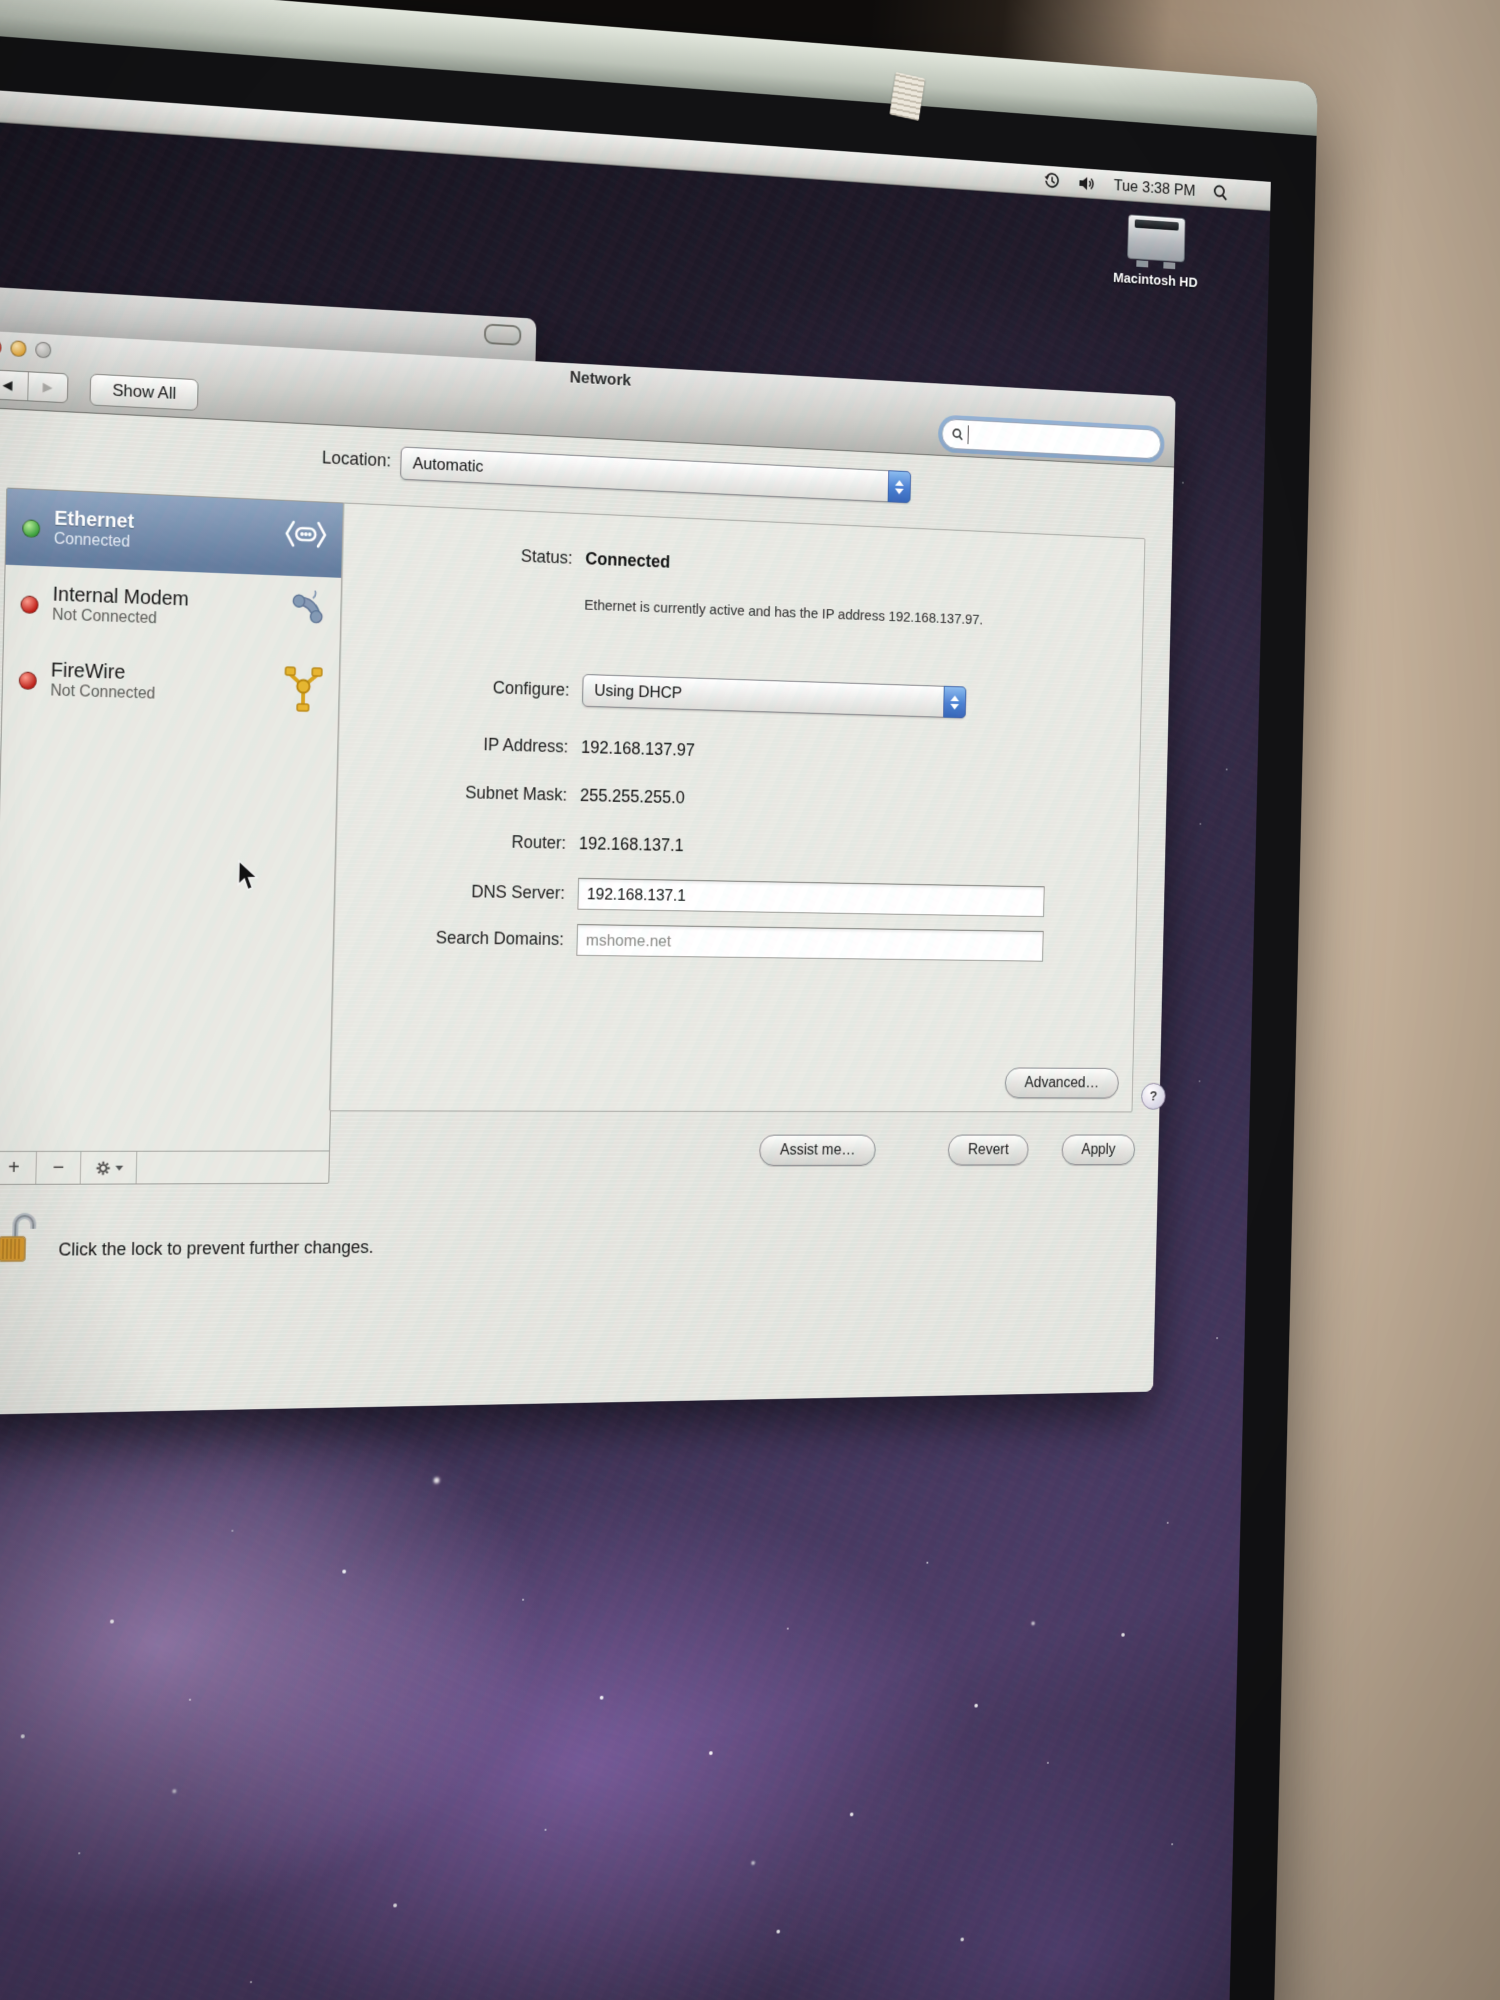 The image size is (1500, 2000). I want to click on gear-icon, so click(102, 1167).